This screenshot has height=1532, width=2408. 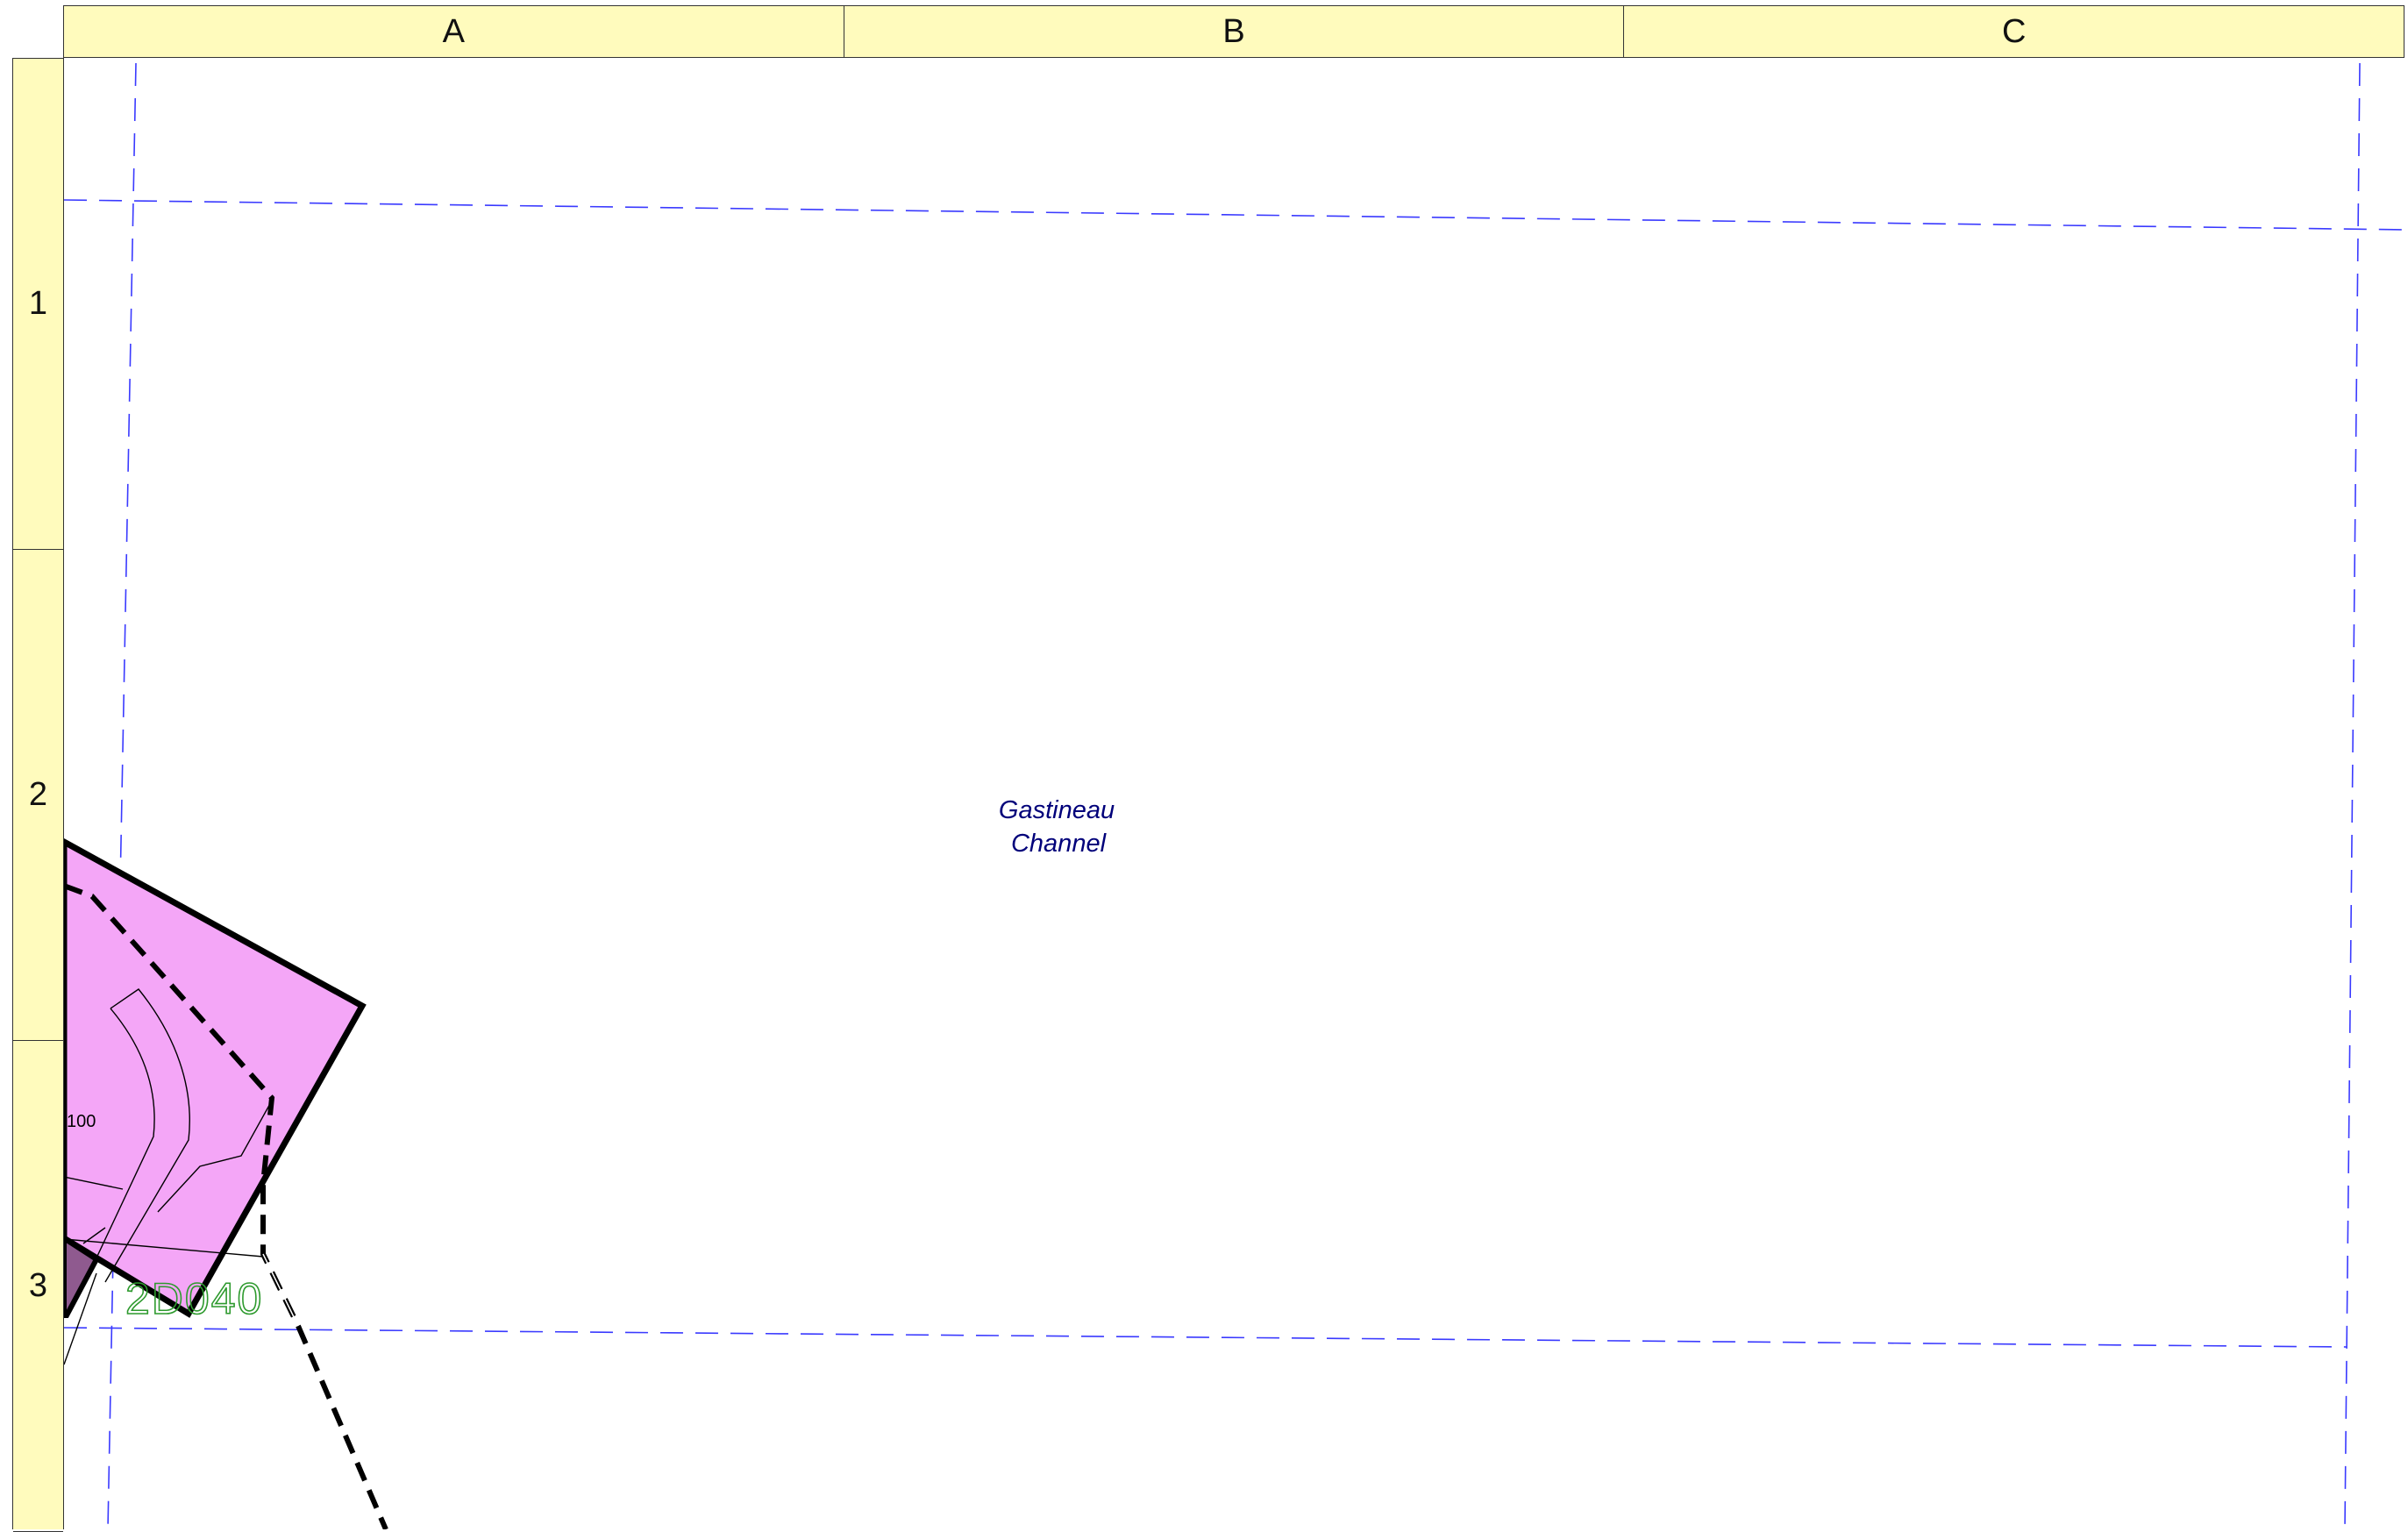 What do you see at coordinates (81, 1121) in the screenshot?
I see `parcel-number-label: 100` at bounding box center [81, 1121].